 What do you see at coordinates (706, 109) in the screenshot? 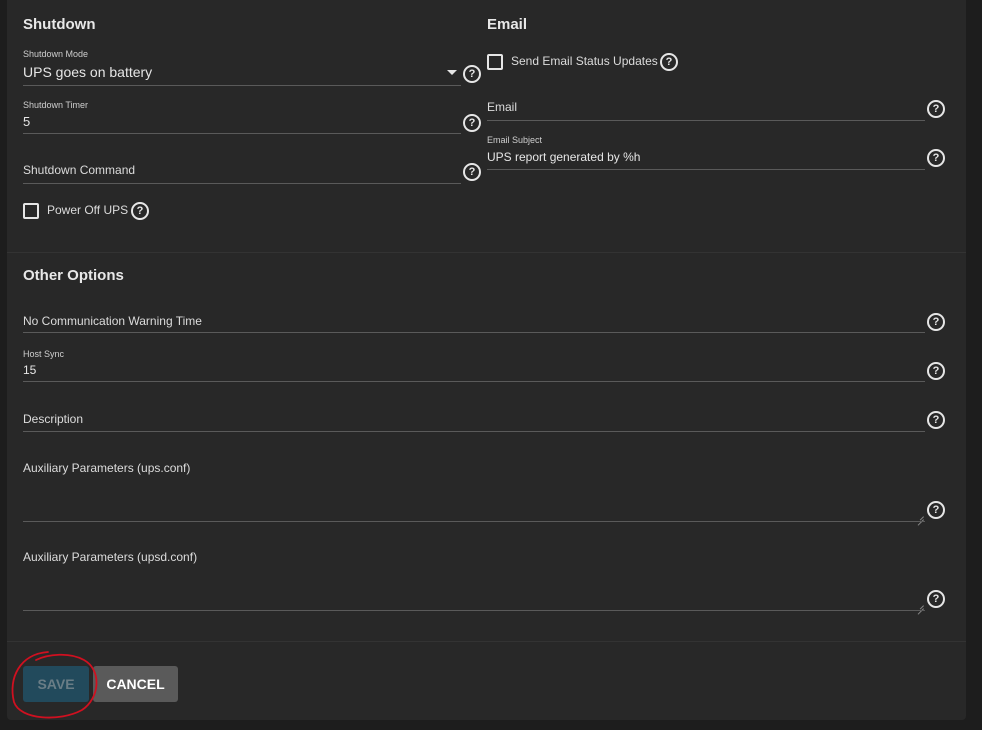
I see `email-input: Email` at bounding box center [706, 109].